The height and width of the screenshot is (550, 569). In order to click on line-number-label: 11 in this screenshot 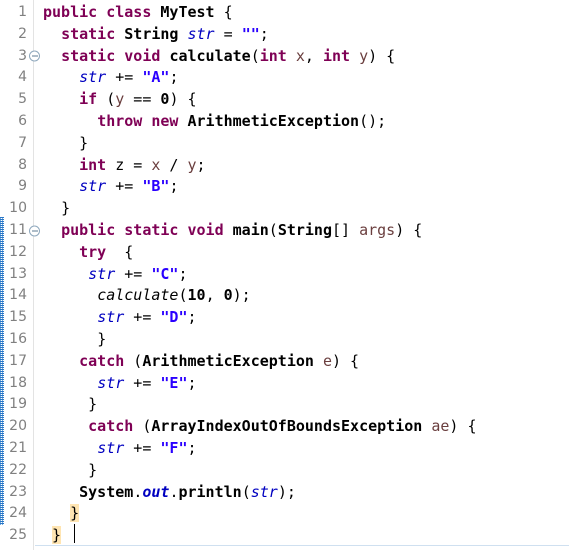, I will do `click(18, 229)`.